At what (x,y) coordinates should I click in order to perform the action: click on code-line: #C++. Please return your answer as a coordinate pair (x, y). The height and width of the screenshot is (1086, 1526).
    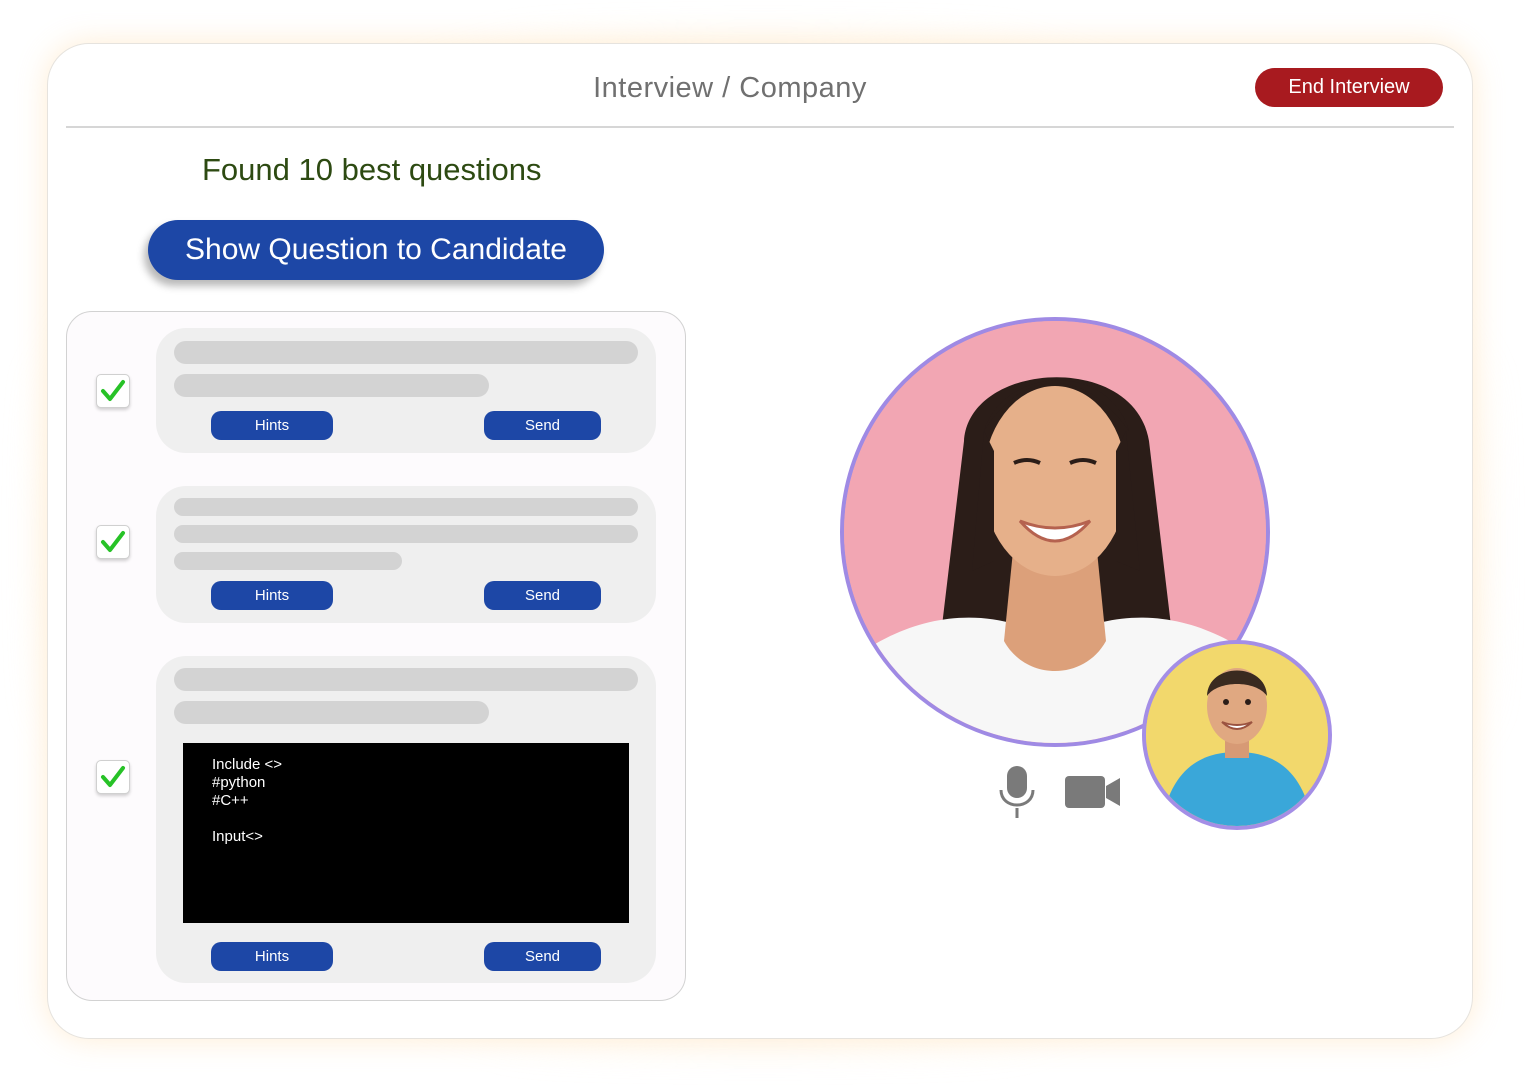
    Looking at the image, I should click on (230, 800).